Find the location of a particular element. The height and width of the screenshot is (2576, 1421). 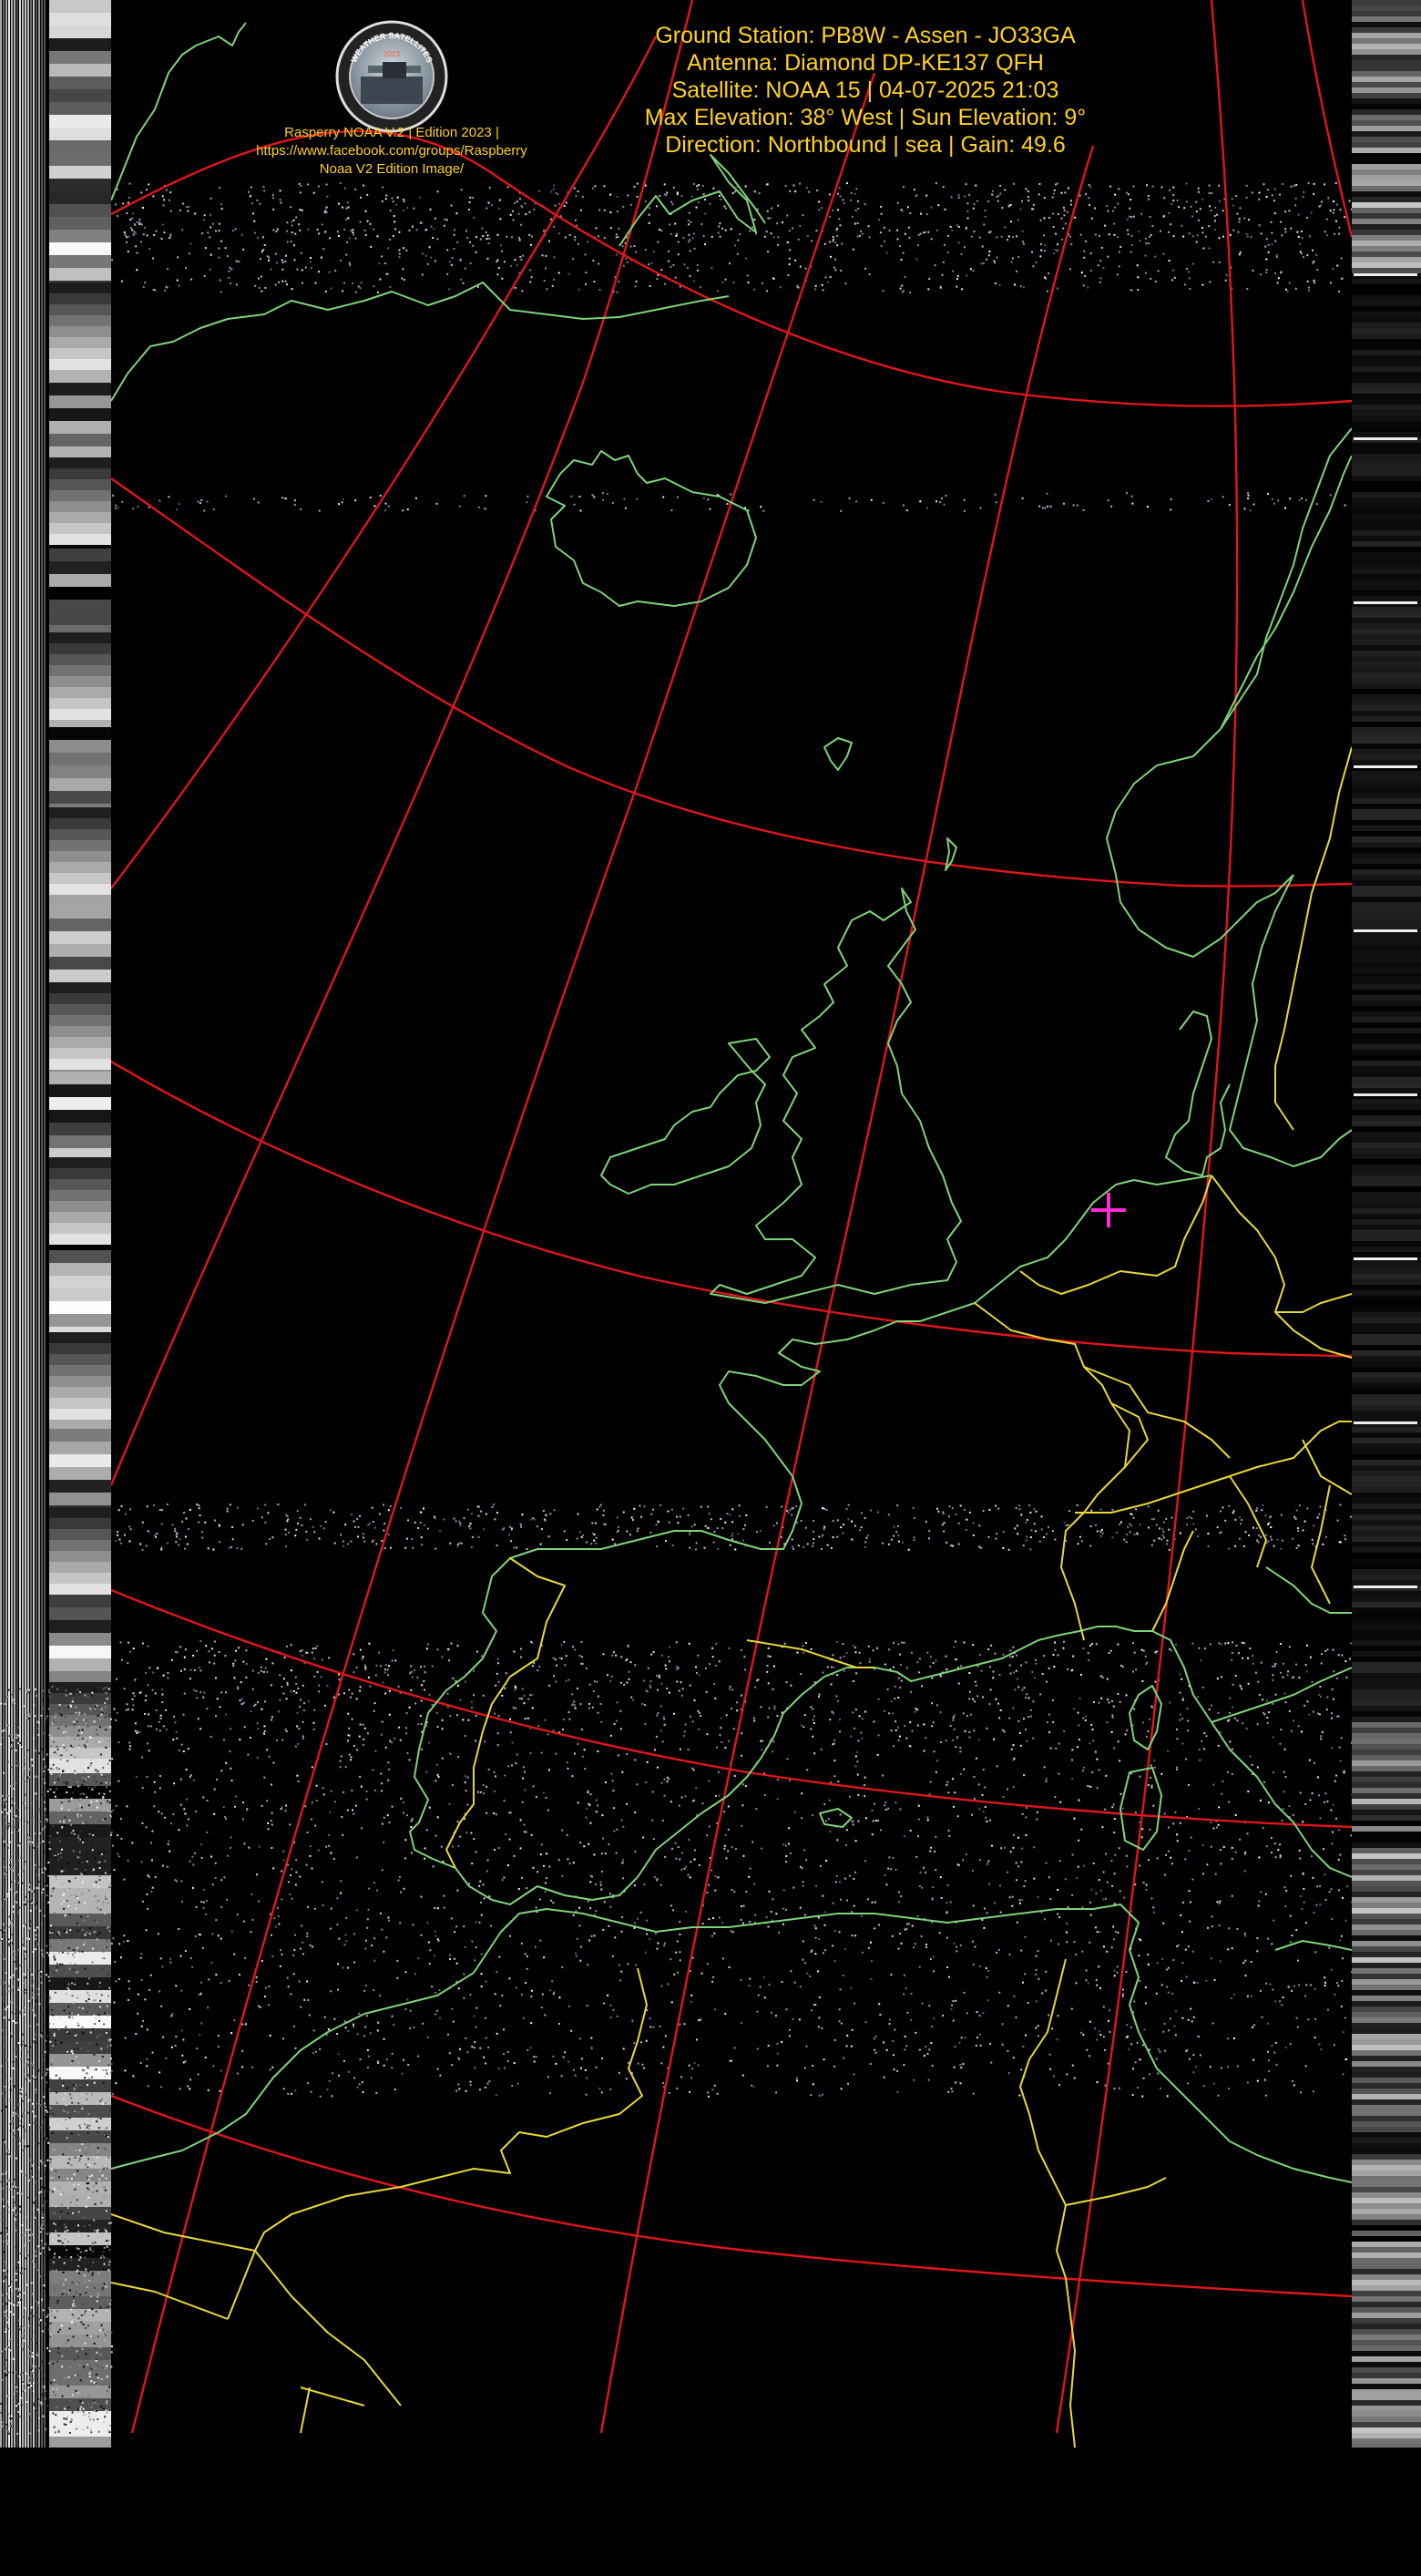

sicily-coast is located at coordinates (1313, 1945).